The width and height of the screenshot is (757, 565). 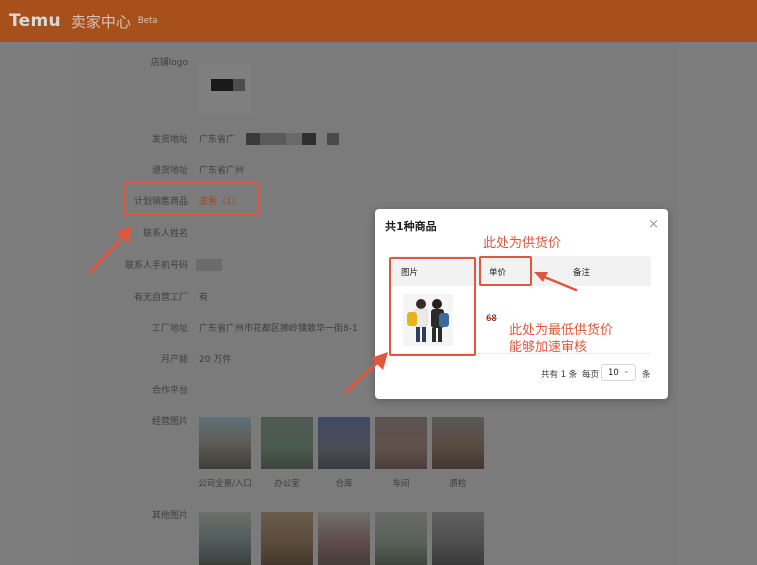 What do you see at coordinates (491, 319) in the screenshot?
I see `product-price: 68` at bounding box center [491, 319].